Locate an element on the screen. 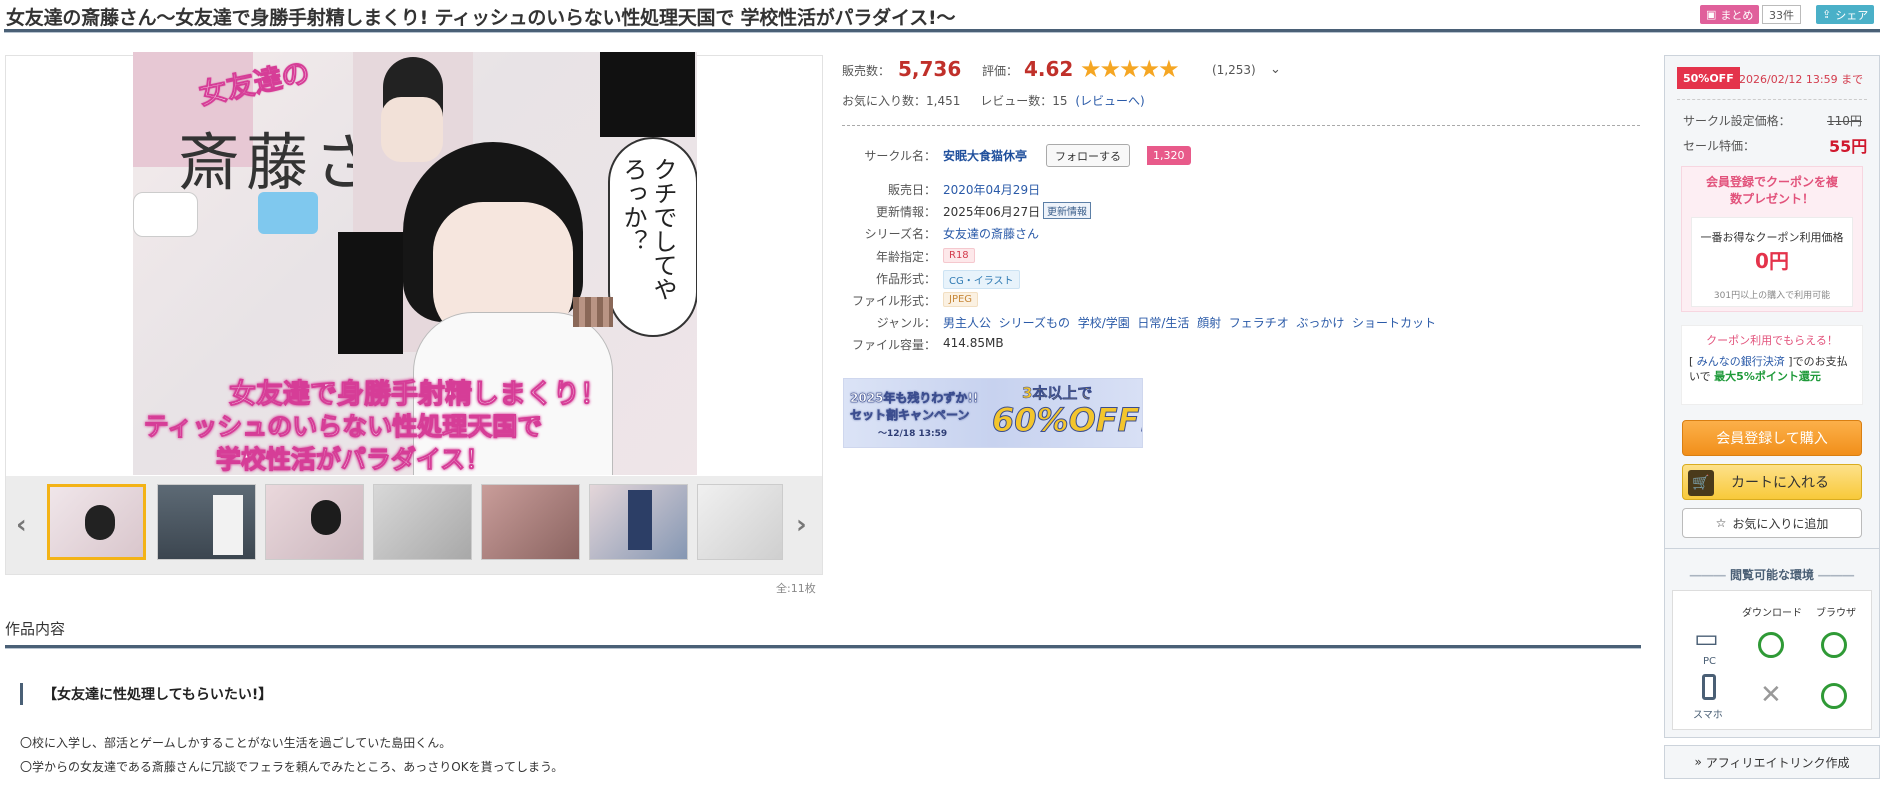  content-subheading: 【女友達に性処理してもらいたい!】 is located at coordinates (146, 694).